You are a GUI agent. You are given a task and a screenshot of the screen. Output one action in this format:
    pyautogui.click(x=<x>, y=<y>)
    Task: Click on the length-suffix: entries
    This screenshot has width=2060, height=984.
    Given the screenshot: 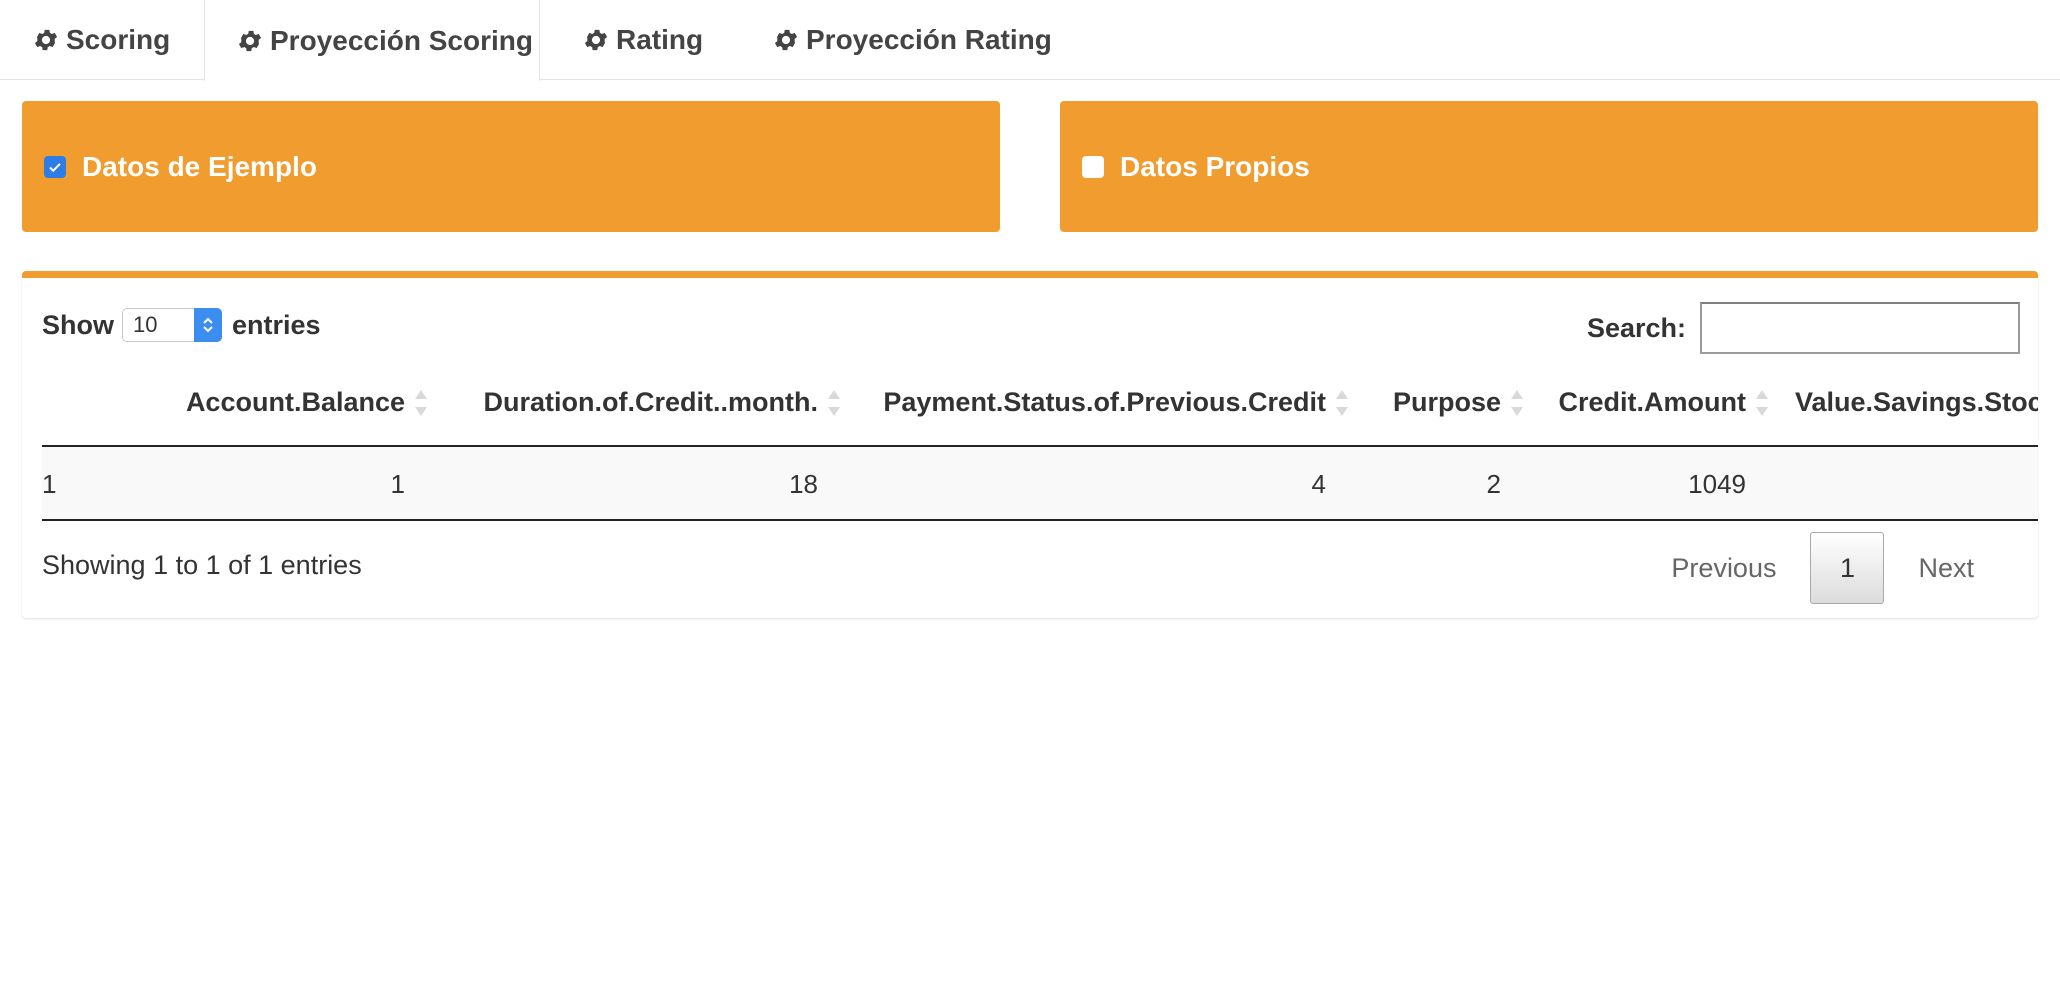 What is the action you would take?
    pyautogui.click(x=276, y=324)
    